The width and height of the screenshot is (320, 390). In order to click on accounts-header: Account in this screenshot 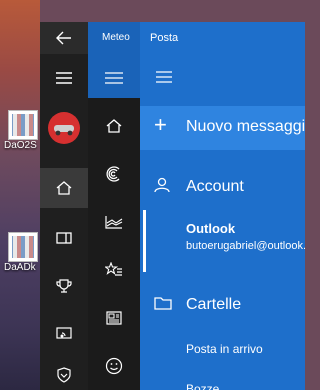, I will do `click(222, 186)`.